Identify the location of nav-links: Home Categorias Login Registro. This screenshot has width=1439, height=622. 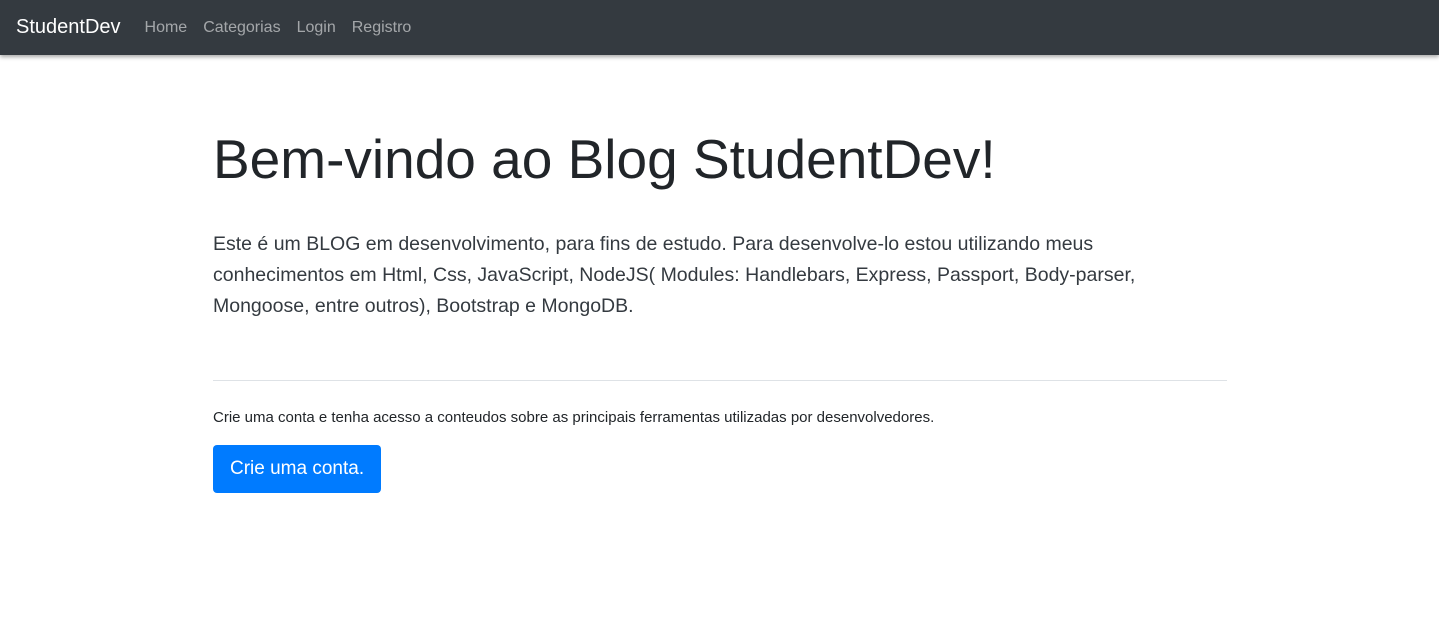
(286, 28).